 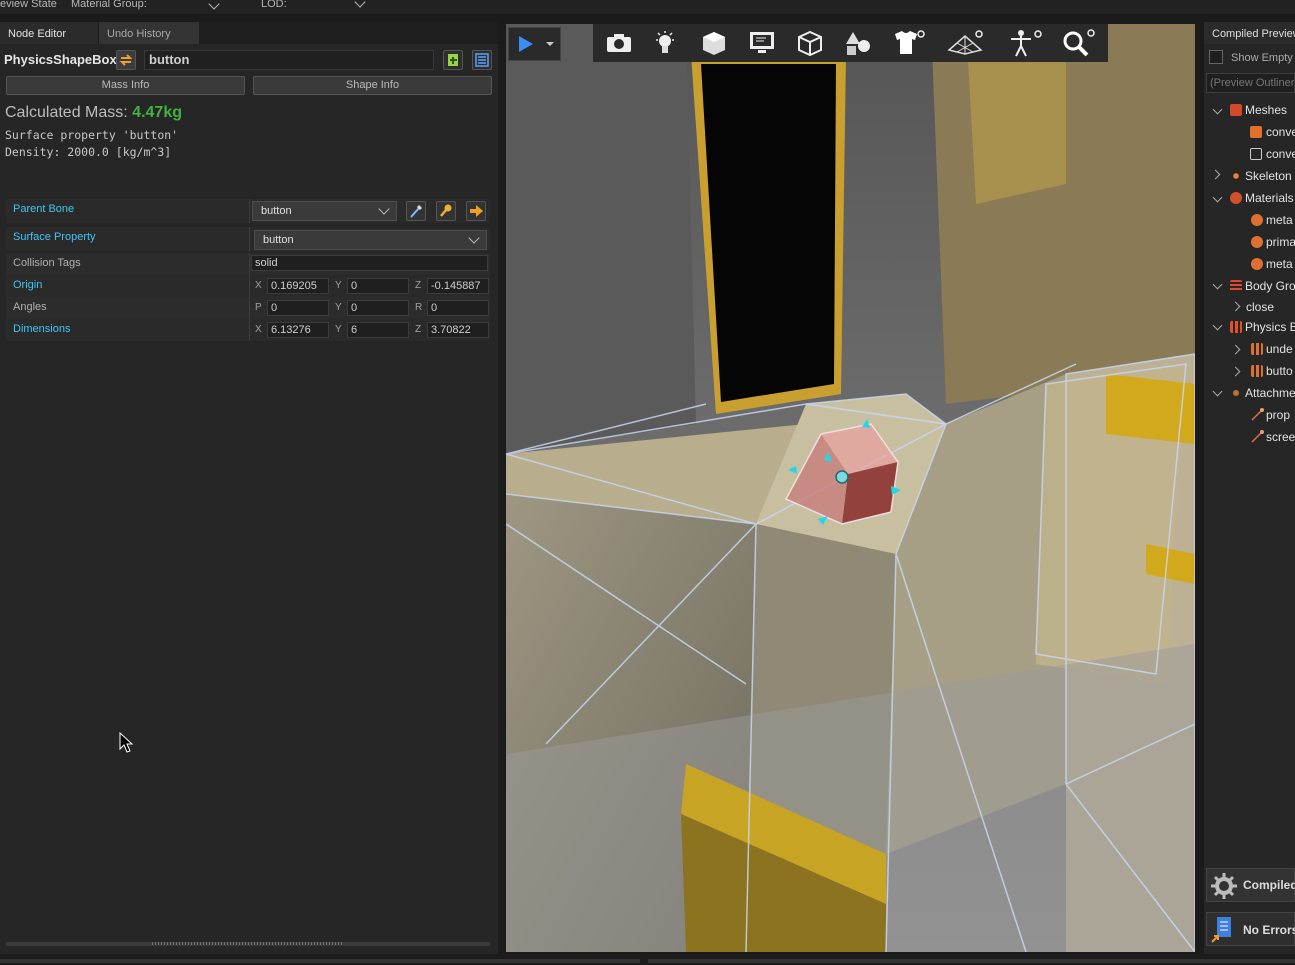 I want to click on angles-r-field: 0, so click(x=458, y=308).